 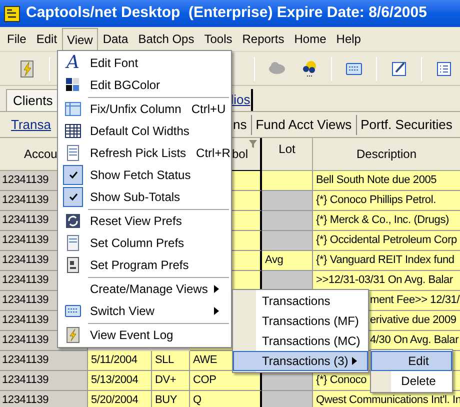 I want to click on window-title: Captools/net Desktop (Enterprise) Expire Date: 8/6/2005, so click(x=226, y=13).